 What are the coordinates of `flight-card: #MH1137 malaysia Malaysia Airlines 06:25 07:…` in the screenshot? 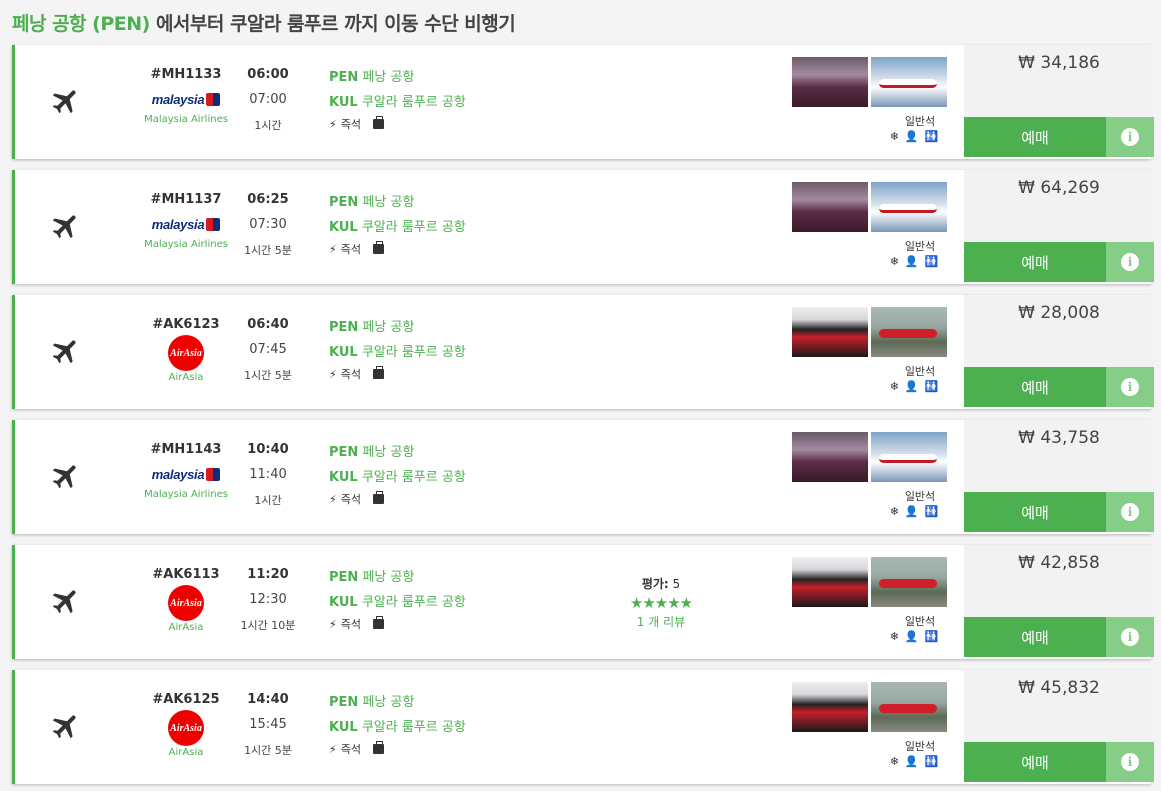 It's located at (583, 227).